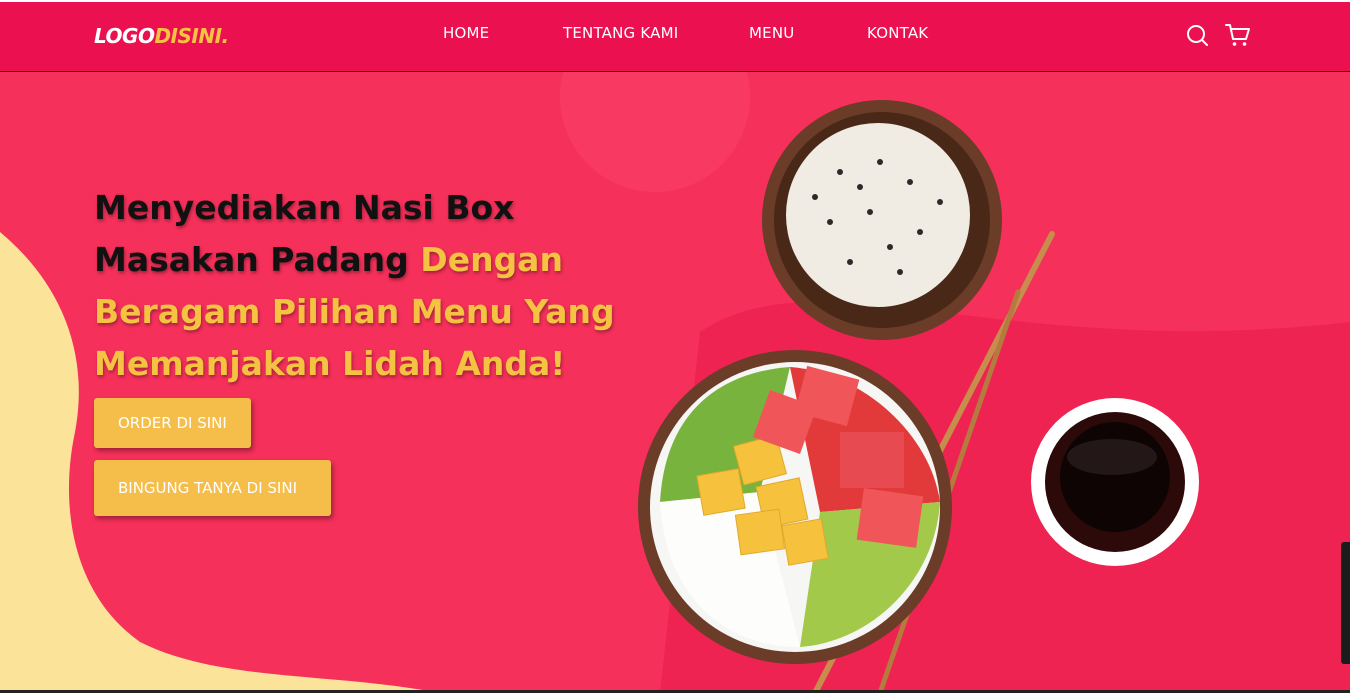  I want to click on side-widget, so click(1345, 603).